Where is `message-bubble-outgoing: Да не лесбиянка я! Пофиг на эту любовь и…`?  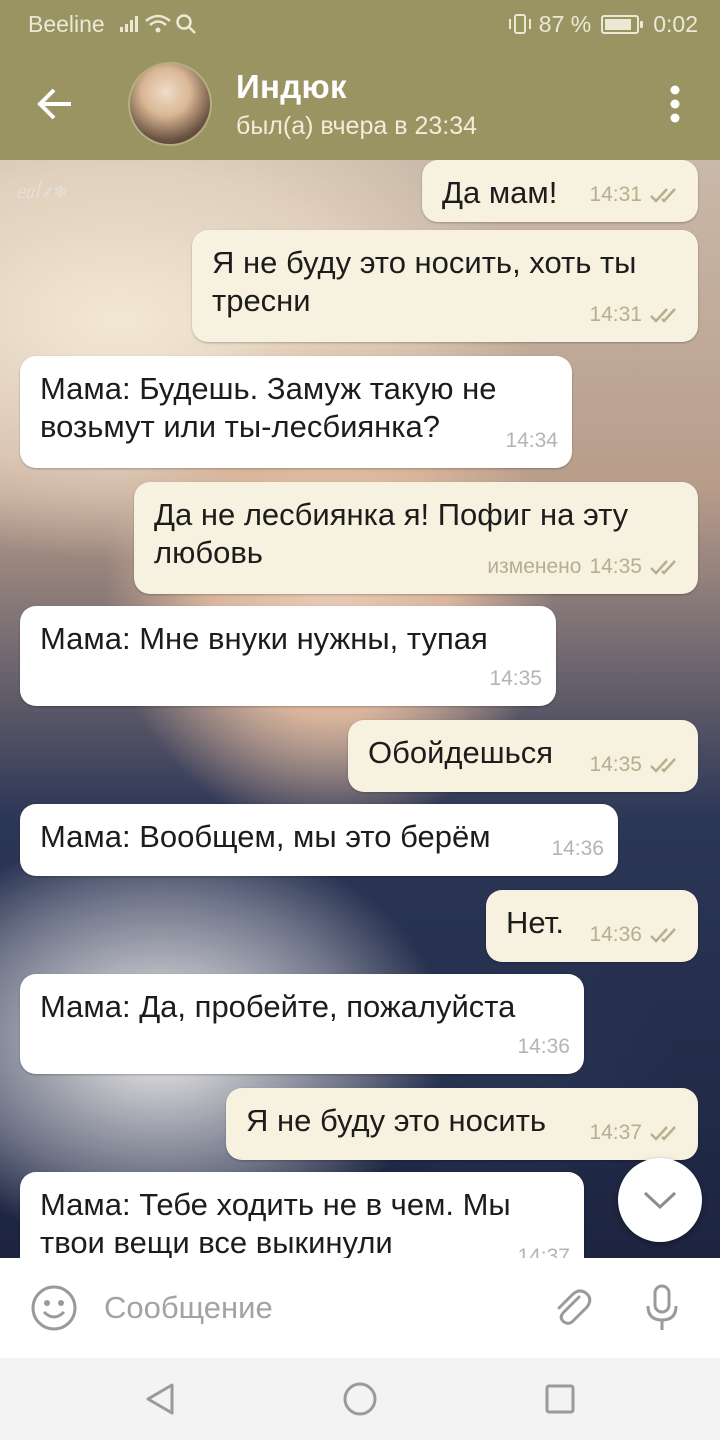 message-bubble-outgoing: Да не лесбиянка я! Пофиг на эту любовь и… is located at coordinates (416, 538).